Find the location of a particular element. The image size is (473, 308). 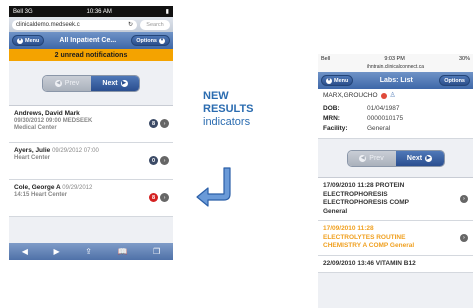

browser-bar: clinicaldemo.medseek.c ↻ Search is located at coordinates (91, 24).